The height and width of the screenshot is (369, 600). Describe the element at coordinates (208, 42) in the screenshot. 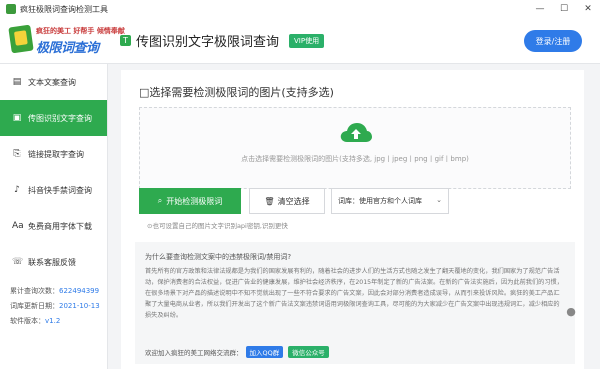

I see `page-title: 传图识别文字极限词查询` at that location.